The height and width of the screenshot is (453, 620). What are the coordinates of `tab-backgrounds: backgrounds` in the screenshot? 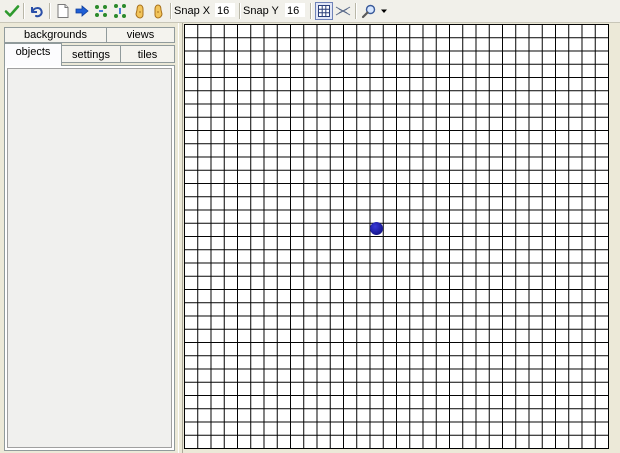 It's located at (55, 35).